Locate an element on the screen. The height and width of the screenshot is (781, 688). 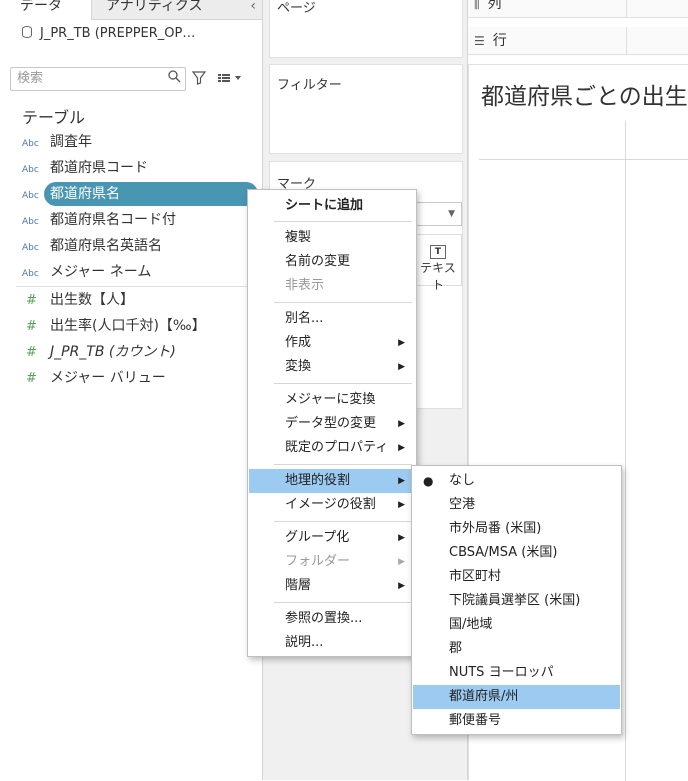
menu-change-data-type: データ型の変更 ▶ is located at coordinates (332, 424).